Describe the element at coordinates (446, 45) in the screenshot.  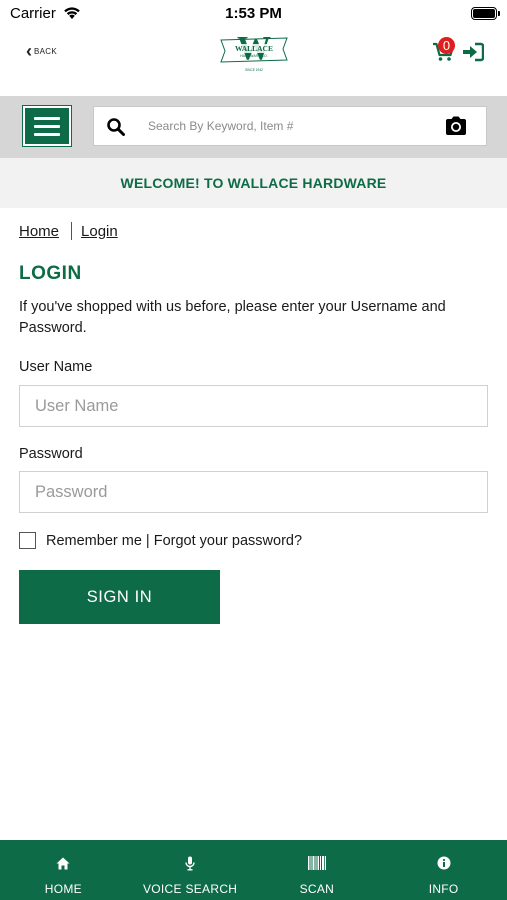
I see `cart-count-badge: 0` at that location.